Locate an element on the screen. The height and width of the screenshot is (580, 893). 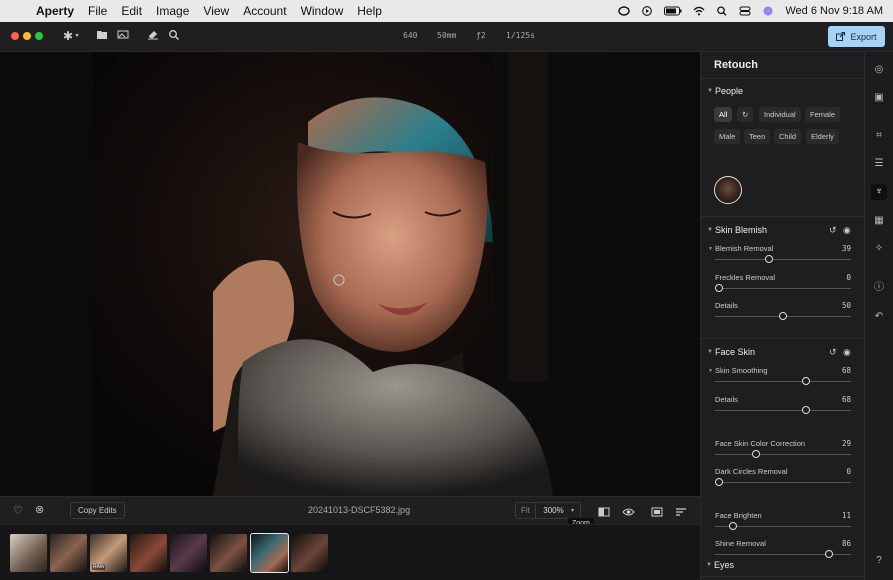
zoom-control: Fit 300% ▾ is located at coordinates (548, 510).